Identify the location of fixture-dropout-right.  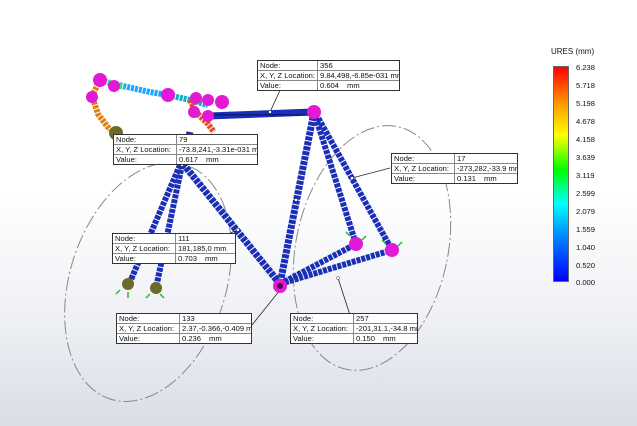
(156, 288).